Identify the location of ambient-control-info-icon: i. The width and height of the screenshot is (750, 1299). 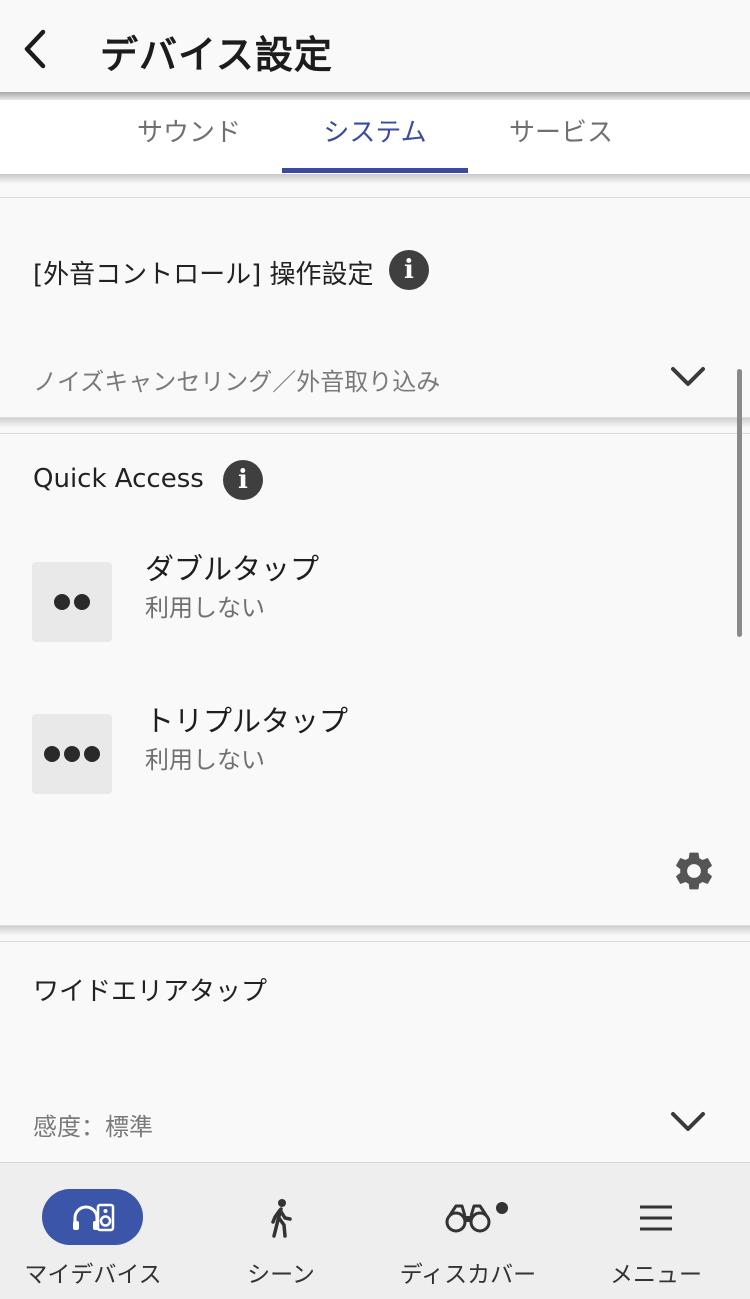
(409, 270).